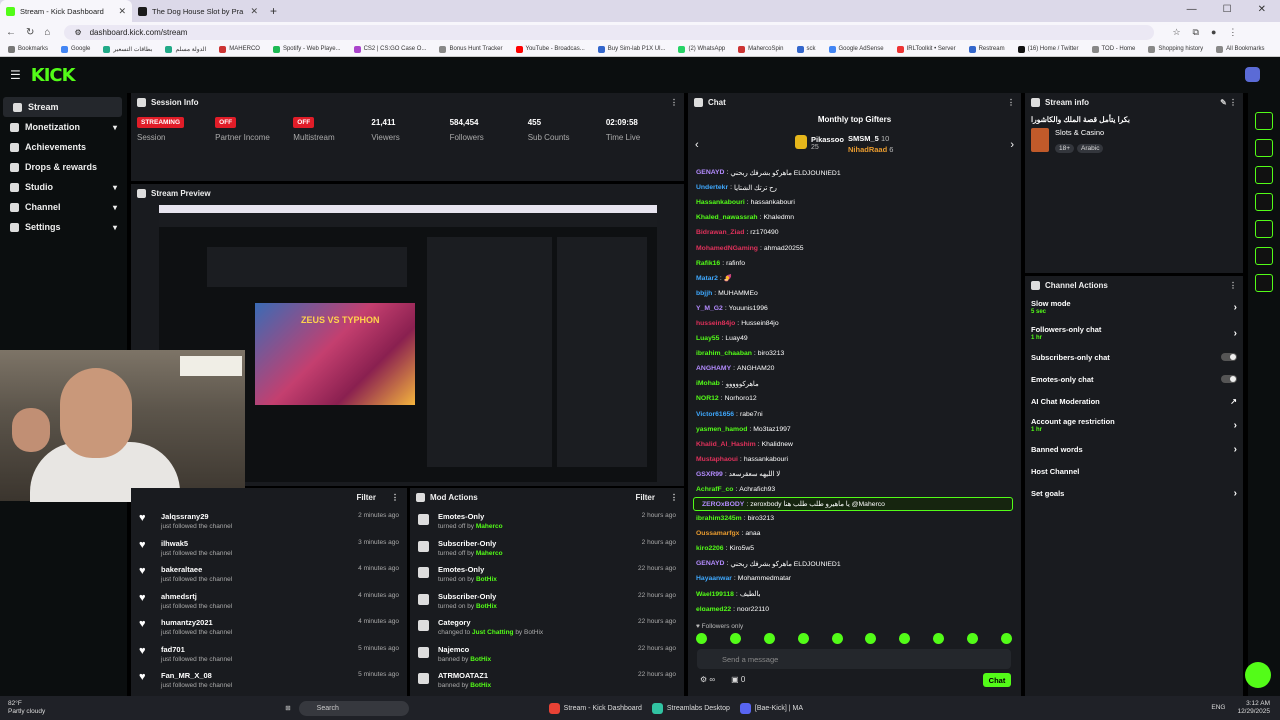 The image size is (1280, 720). I want to click on channel-action-account-age-restriction: Account age restriction 1 hr ›, so click(1134, 425).